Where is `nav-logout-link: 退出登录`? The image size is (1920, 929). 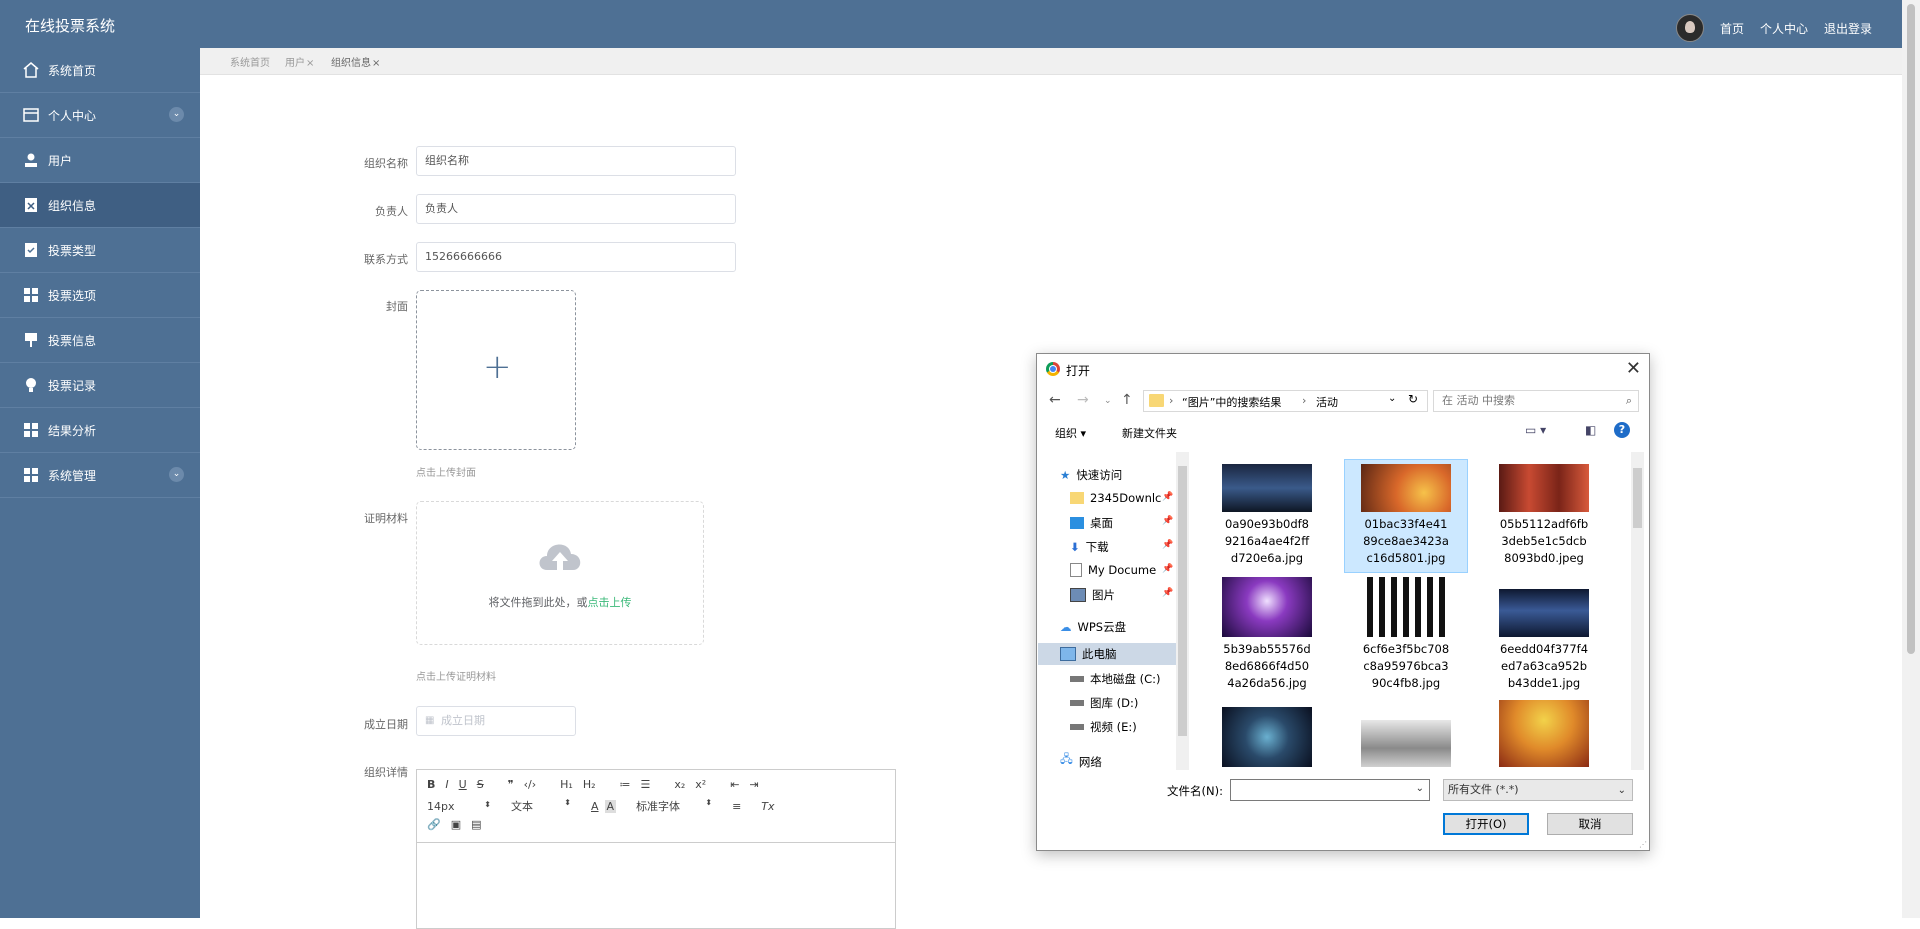 nav-logout-link: 退出登录 is located at coordinates (1848, 28).